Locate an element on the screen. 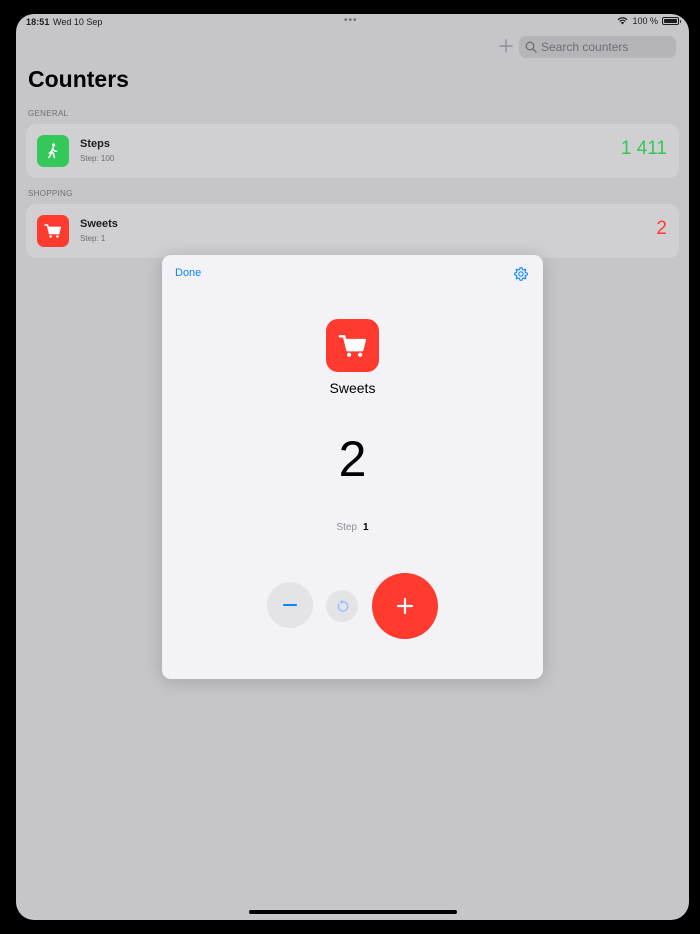  step-label: Step is located at coordinates (346, 527).